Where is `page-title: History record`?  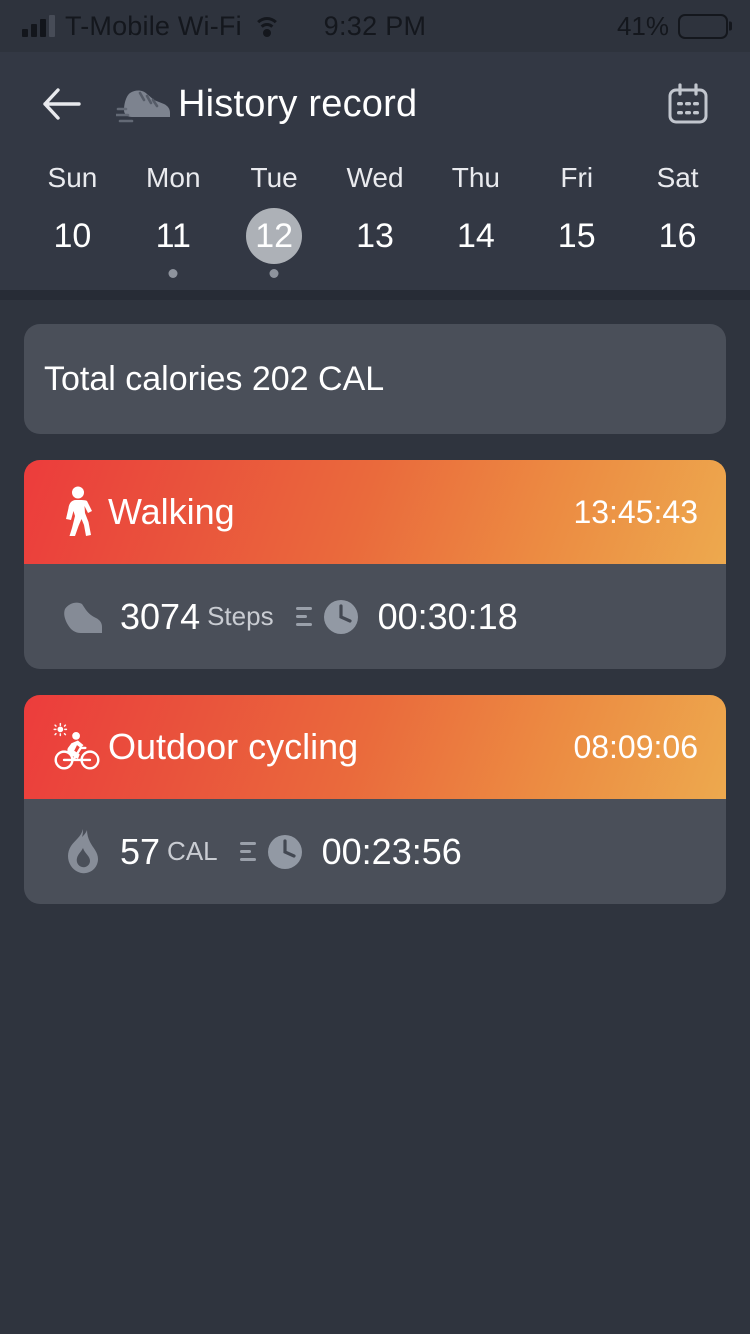 page-title: History record is located at coordinates (298, 103).